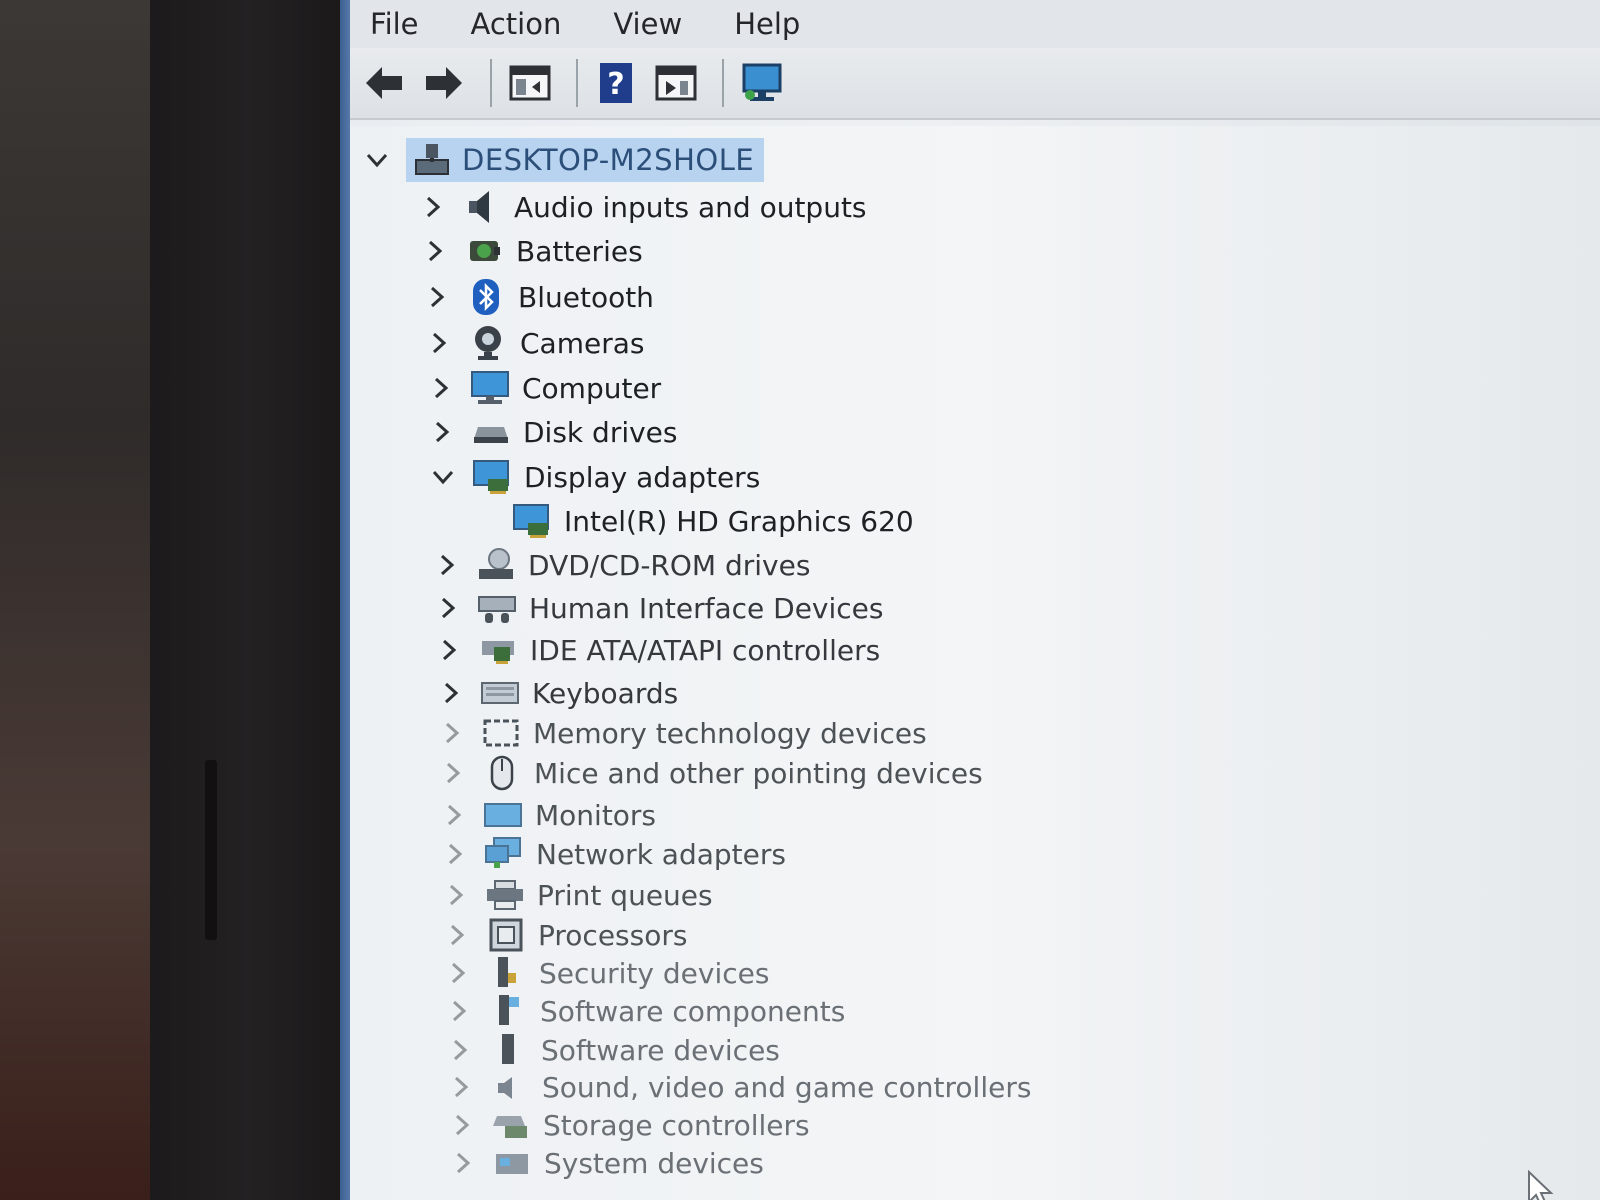  I want to click on tree-item-label: Display adapters, so click(642, 477).